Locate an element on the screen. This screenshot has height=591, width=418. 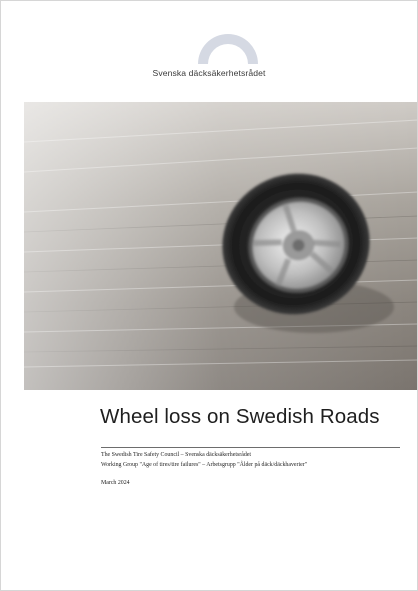
organization-logo: Svenska däcksäkerhetsrådet is located at coordinates (209, 54).